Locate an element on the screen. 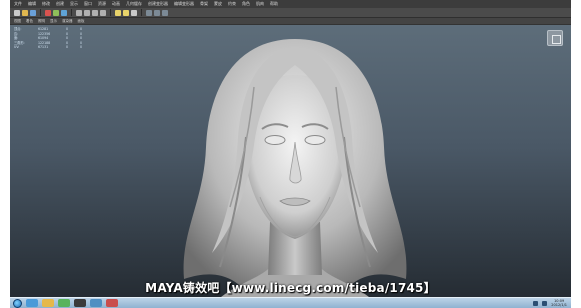 This screenshot has height=308, width=581. hud-row: UV: 67131 0 0 is located at coordinates (51, 47).